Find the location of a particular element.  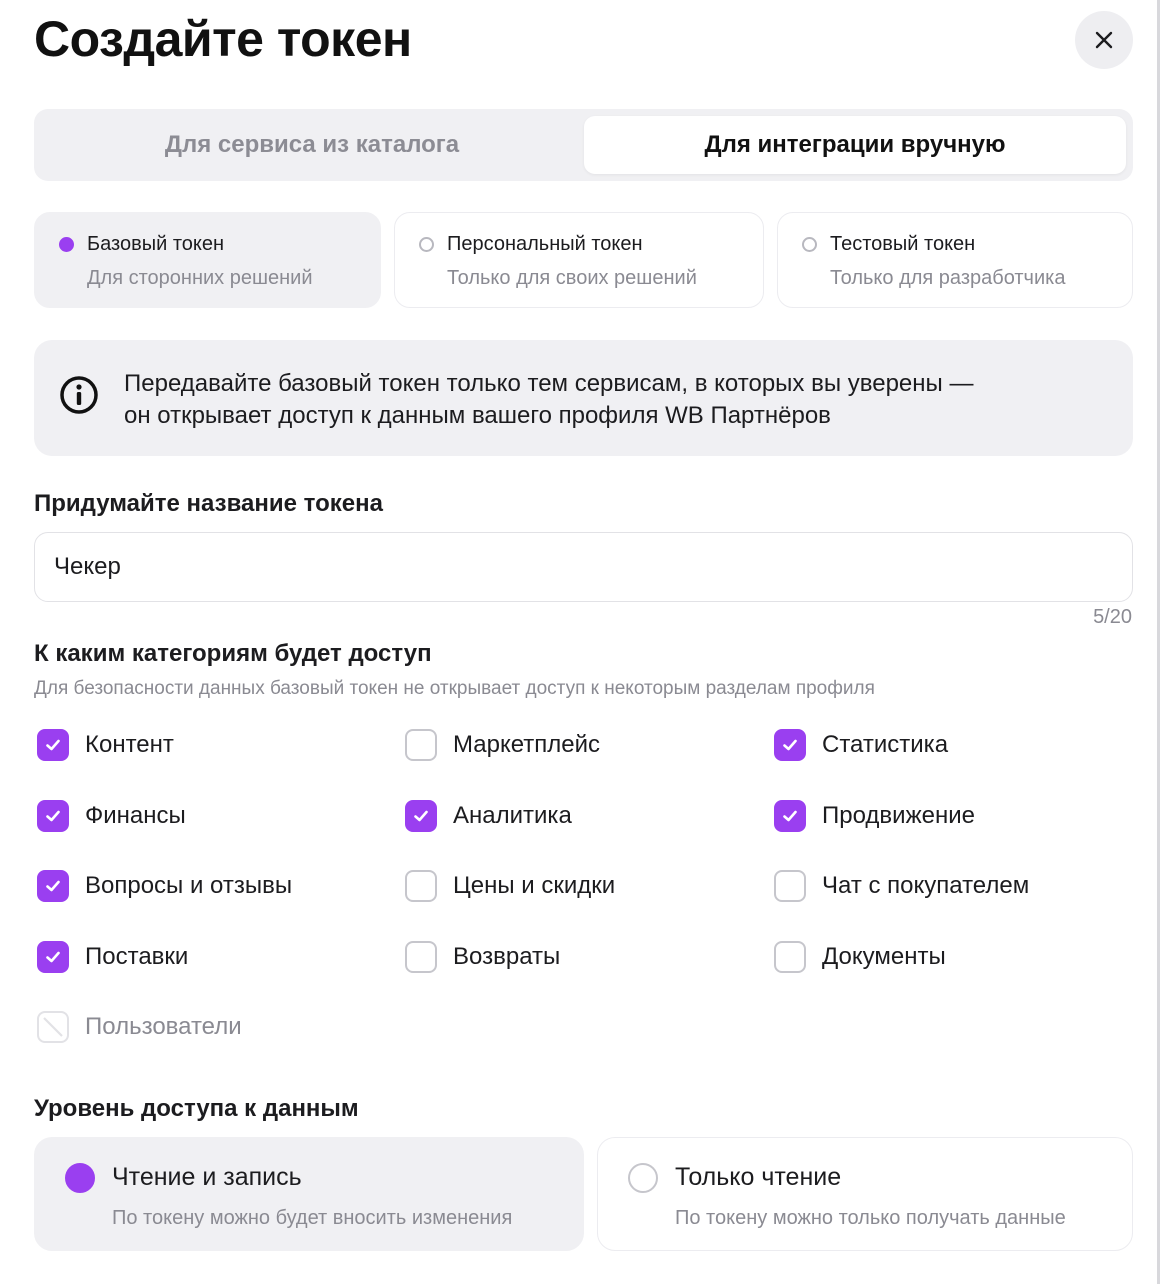

category-label: Вопросы и отзывы is located at coordinates (189, 885).